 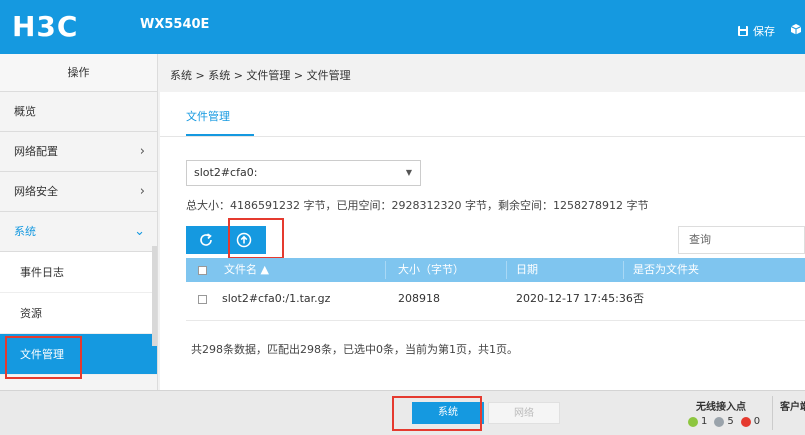 I want to click on sidebar-subitem-event-log: 事件日志, so click(x=78, y=272).